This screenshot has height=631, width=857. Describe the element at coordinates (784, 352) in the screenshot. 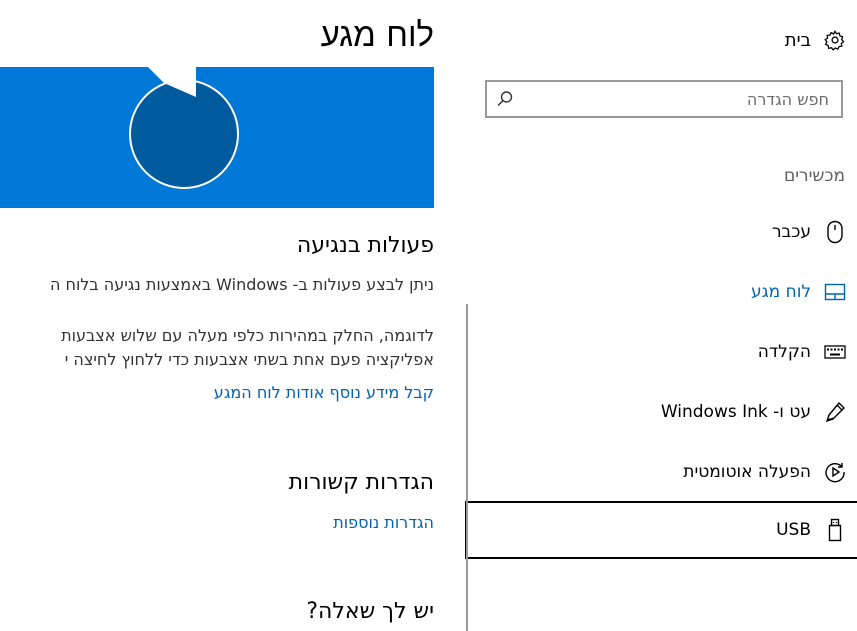

I see `sidebar-item-label: הקלדה` at that location.